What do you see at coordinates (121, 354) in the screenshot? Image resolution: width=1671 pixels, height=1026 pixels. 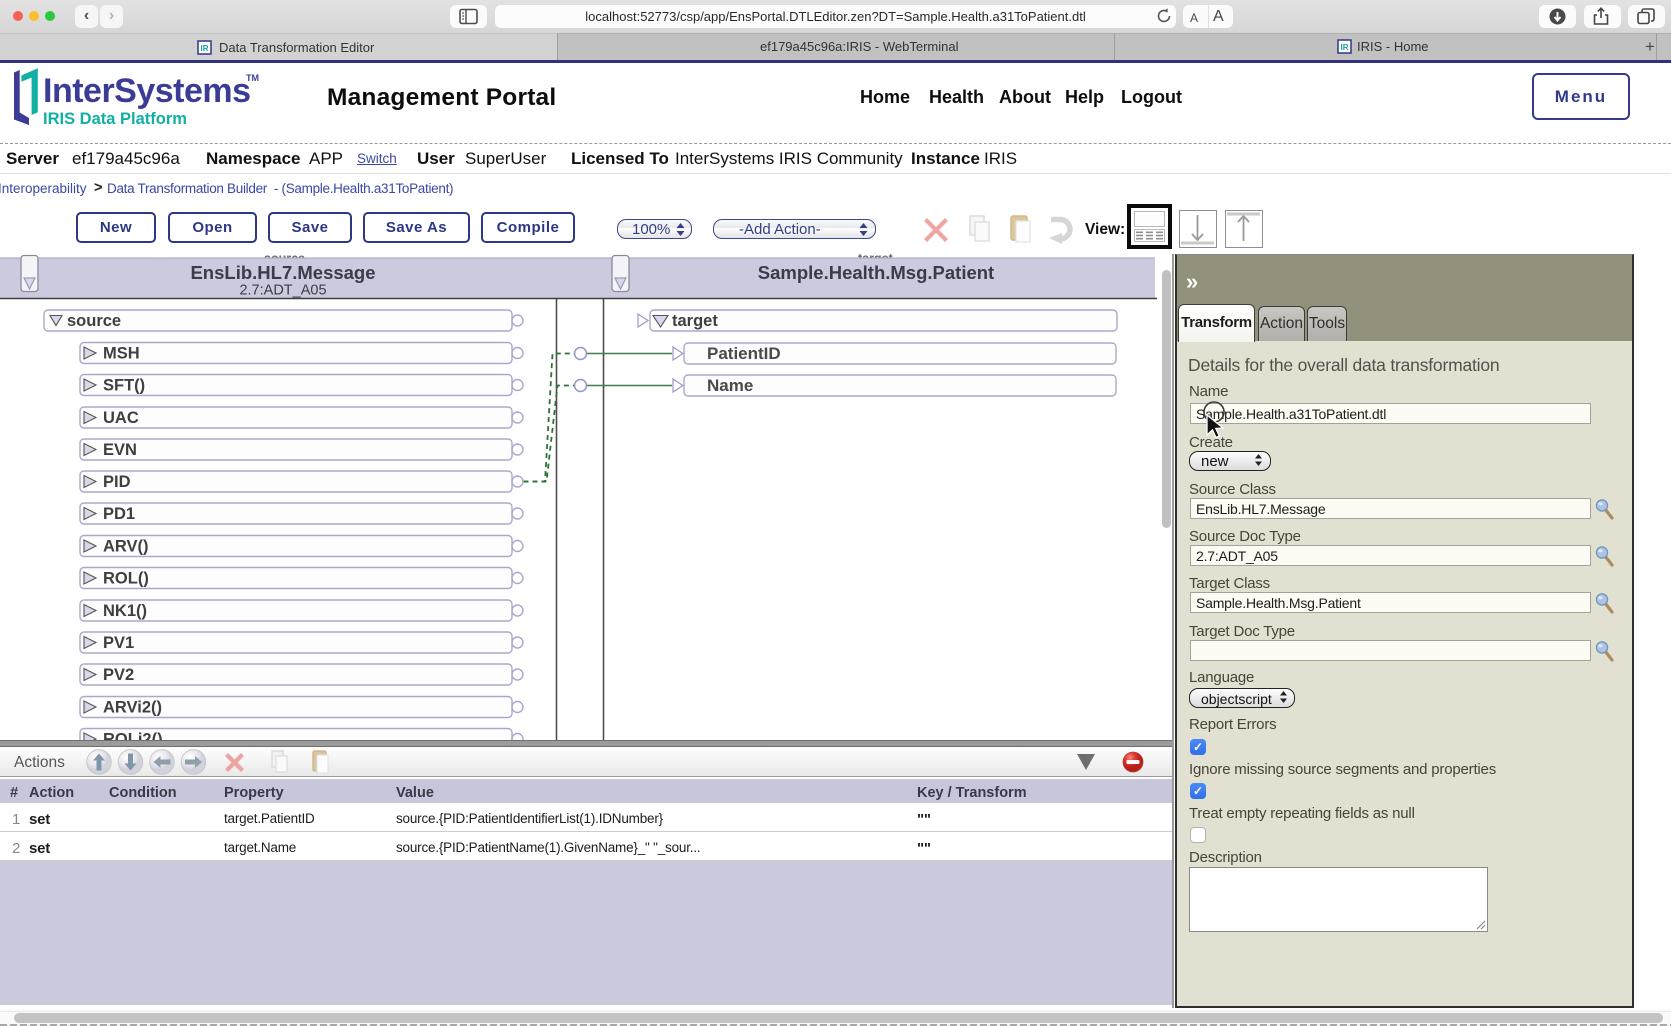 I see `svg-text: MSH` at bounding box center [121, 354].